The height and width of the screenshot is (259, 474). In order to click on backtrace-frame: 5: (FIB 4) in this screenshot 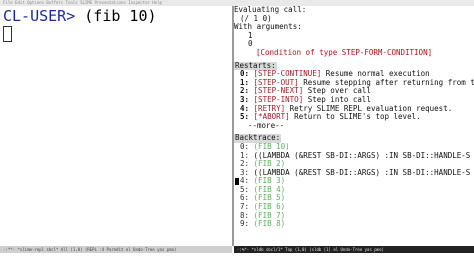, I will do `click(354, 190)`.